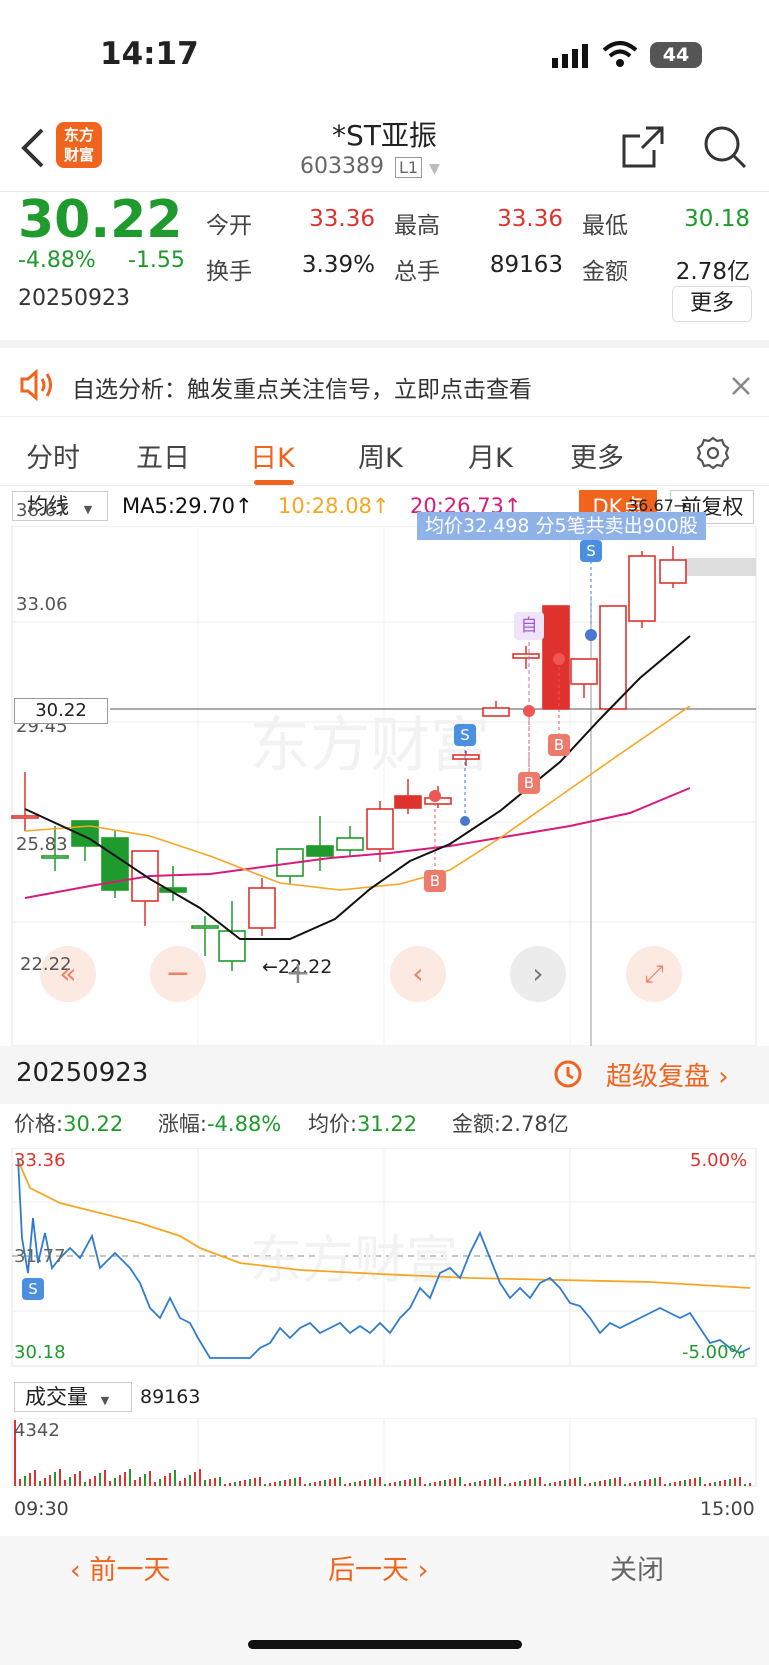 This screenshot has width=769, height=1665. Describe the element at coordinates (68, 974) in the screenshot. I see `fast-back-icon: «` at that location.